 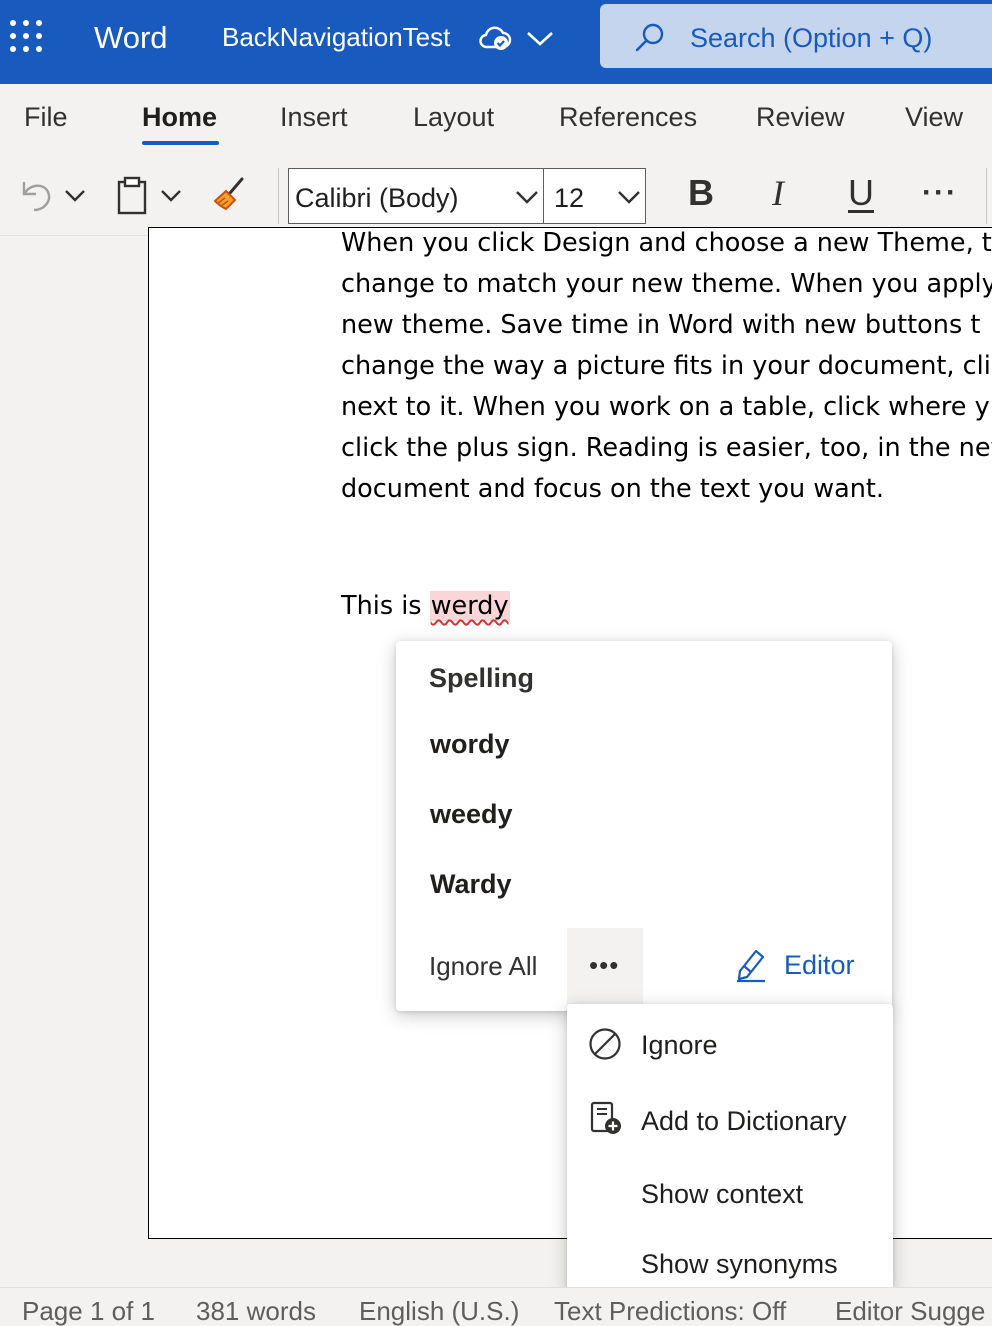 I want to click on typed-sentence: This is werdy, so click(x=425, y=606).